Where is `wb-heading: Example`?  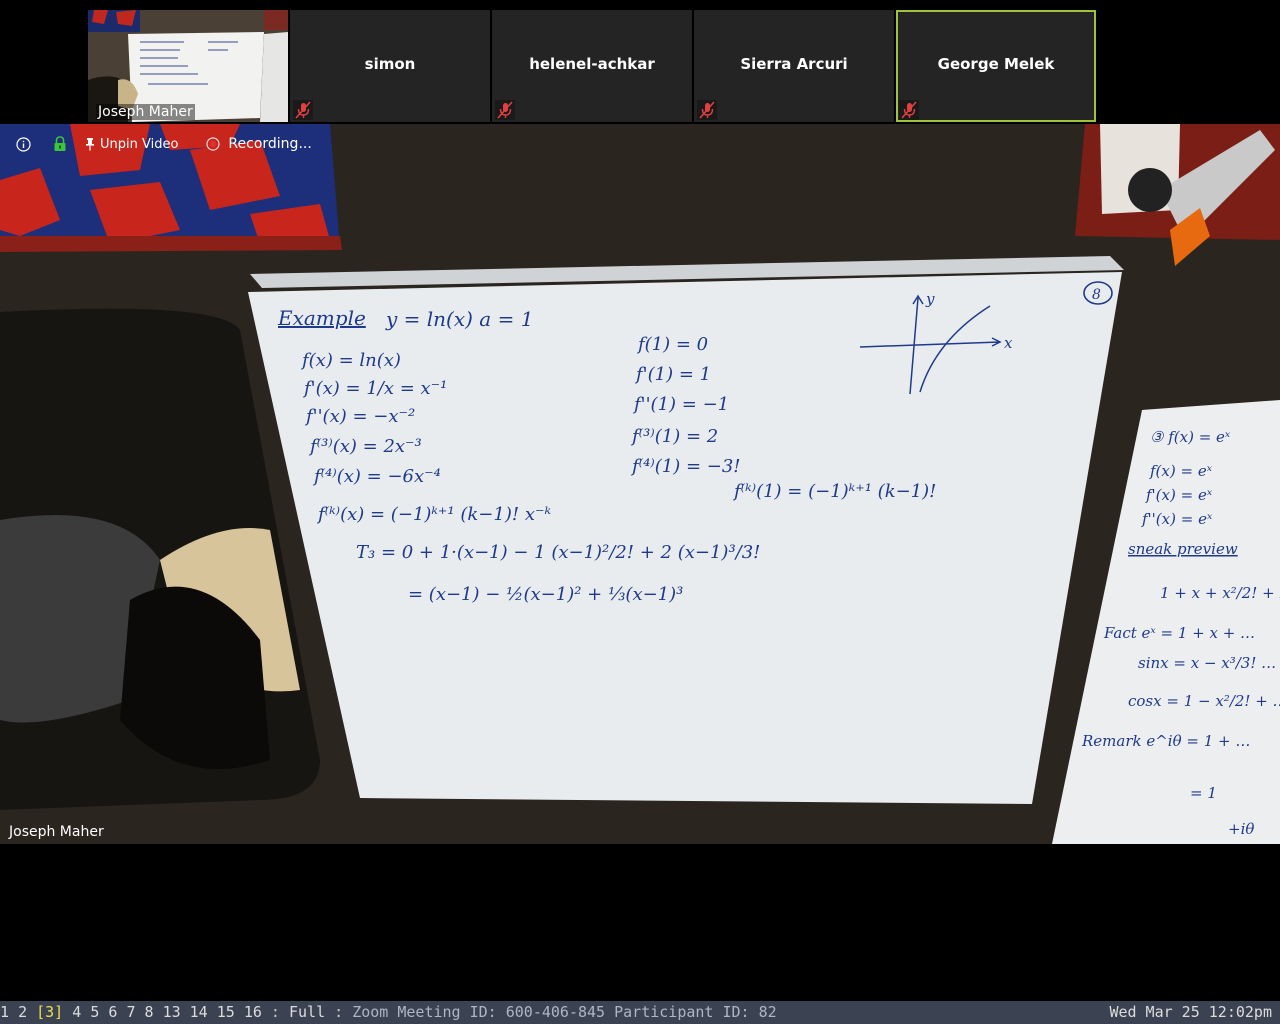 wb-heading: Example is located at coordinates (321, 318).